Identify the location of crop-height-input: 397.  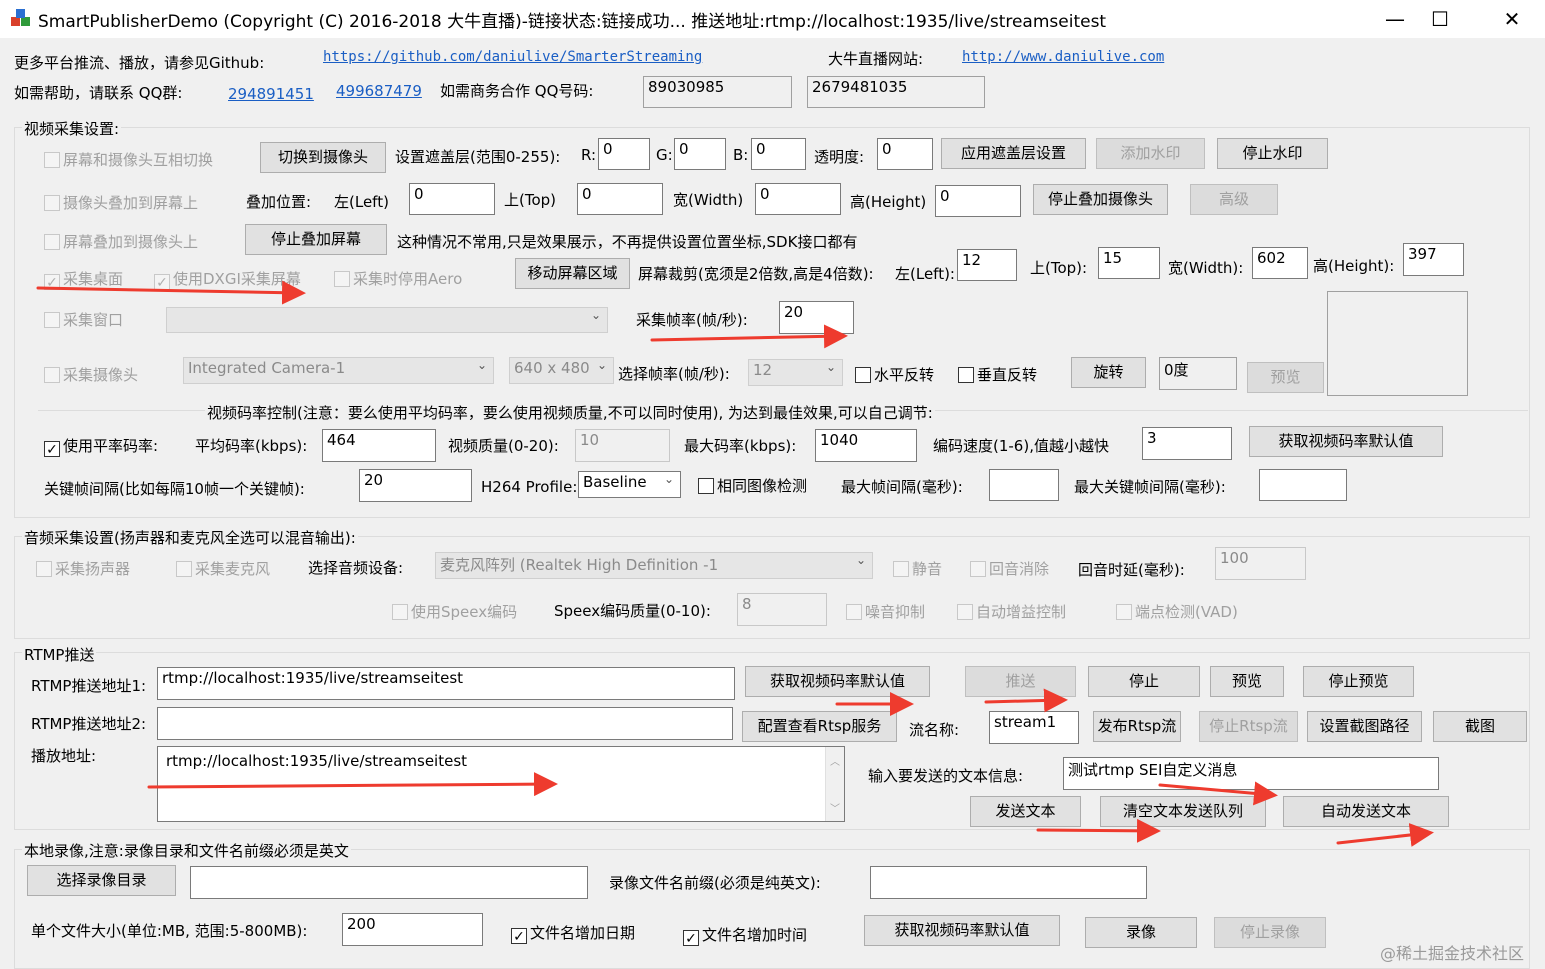
(1433, 259).